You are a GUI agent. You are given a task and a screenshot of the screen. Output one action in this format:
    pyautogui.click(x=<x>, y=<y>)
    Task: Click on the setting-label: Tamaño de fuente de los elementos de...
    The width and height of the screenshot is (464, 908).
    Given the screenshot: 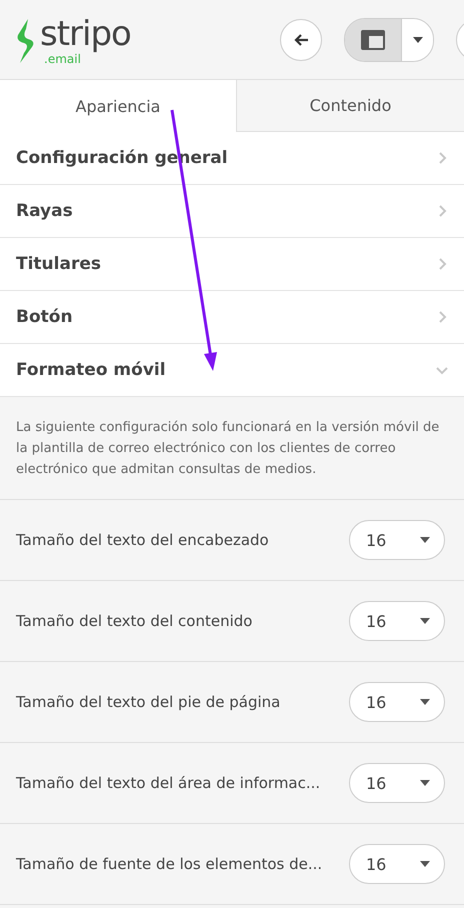 What is the action you would take?
    pyautogui.click(x=169, y=864)
    